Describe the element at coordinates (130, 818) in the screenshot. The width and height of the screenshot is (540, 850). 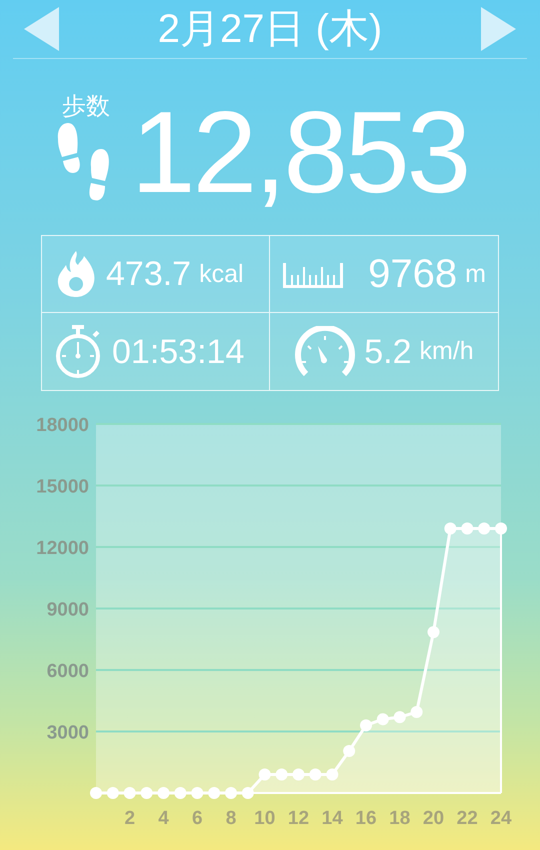
I see `x-axis-label: 2` at that location.